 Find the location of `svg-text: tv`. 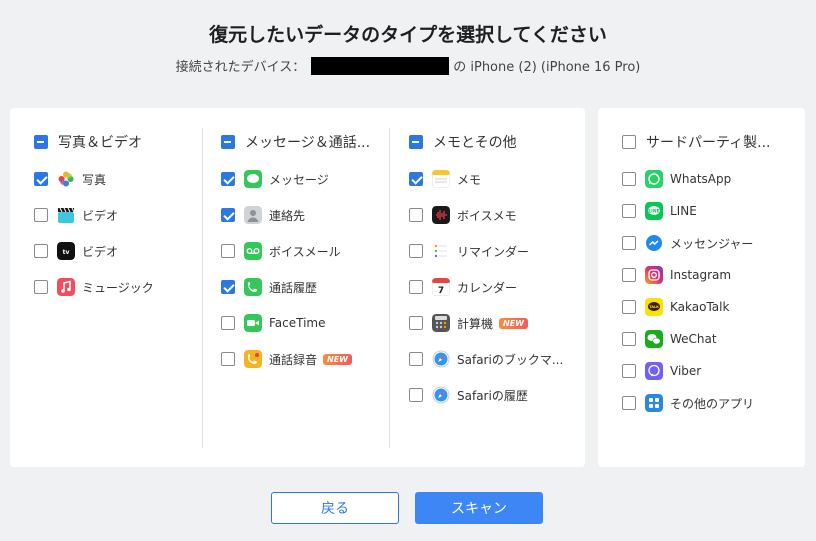

svg-text: tv is located at coordinates (66, 252).